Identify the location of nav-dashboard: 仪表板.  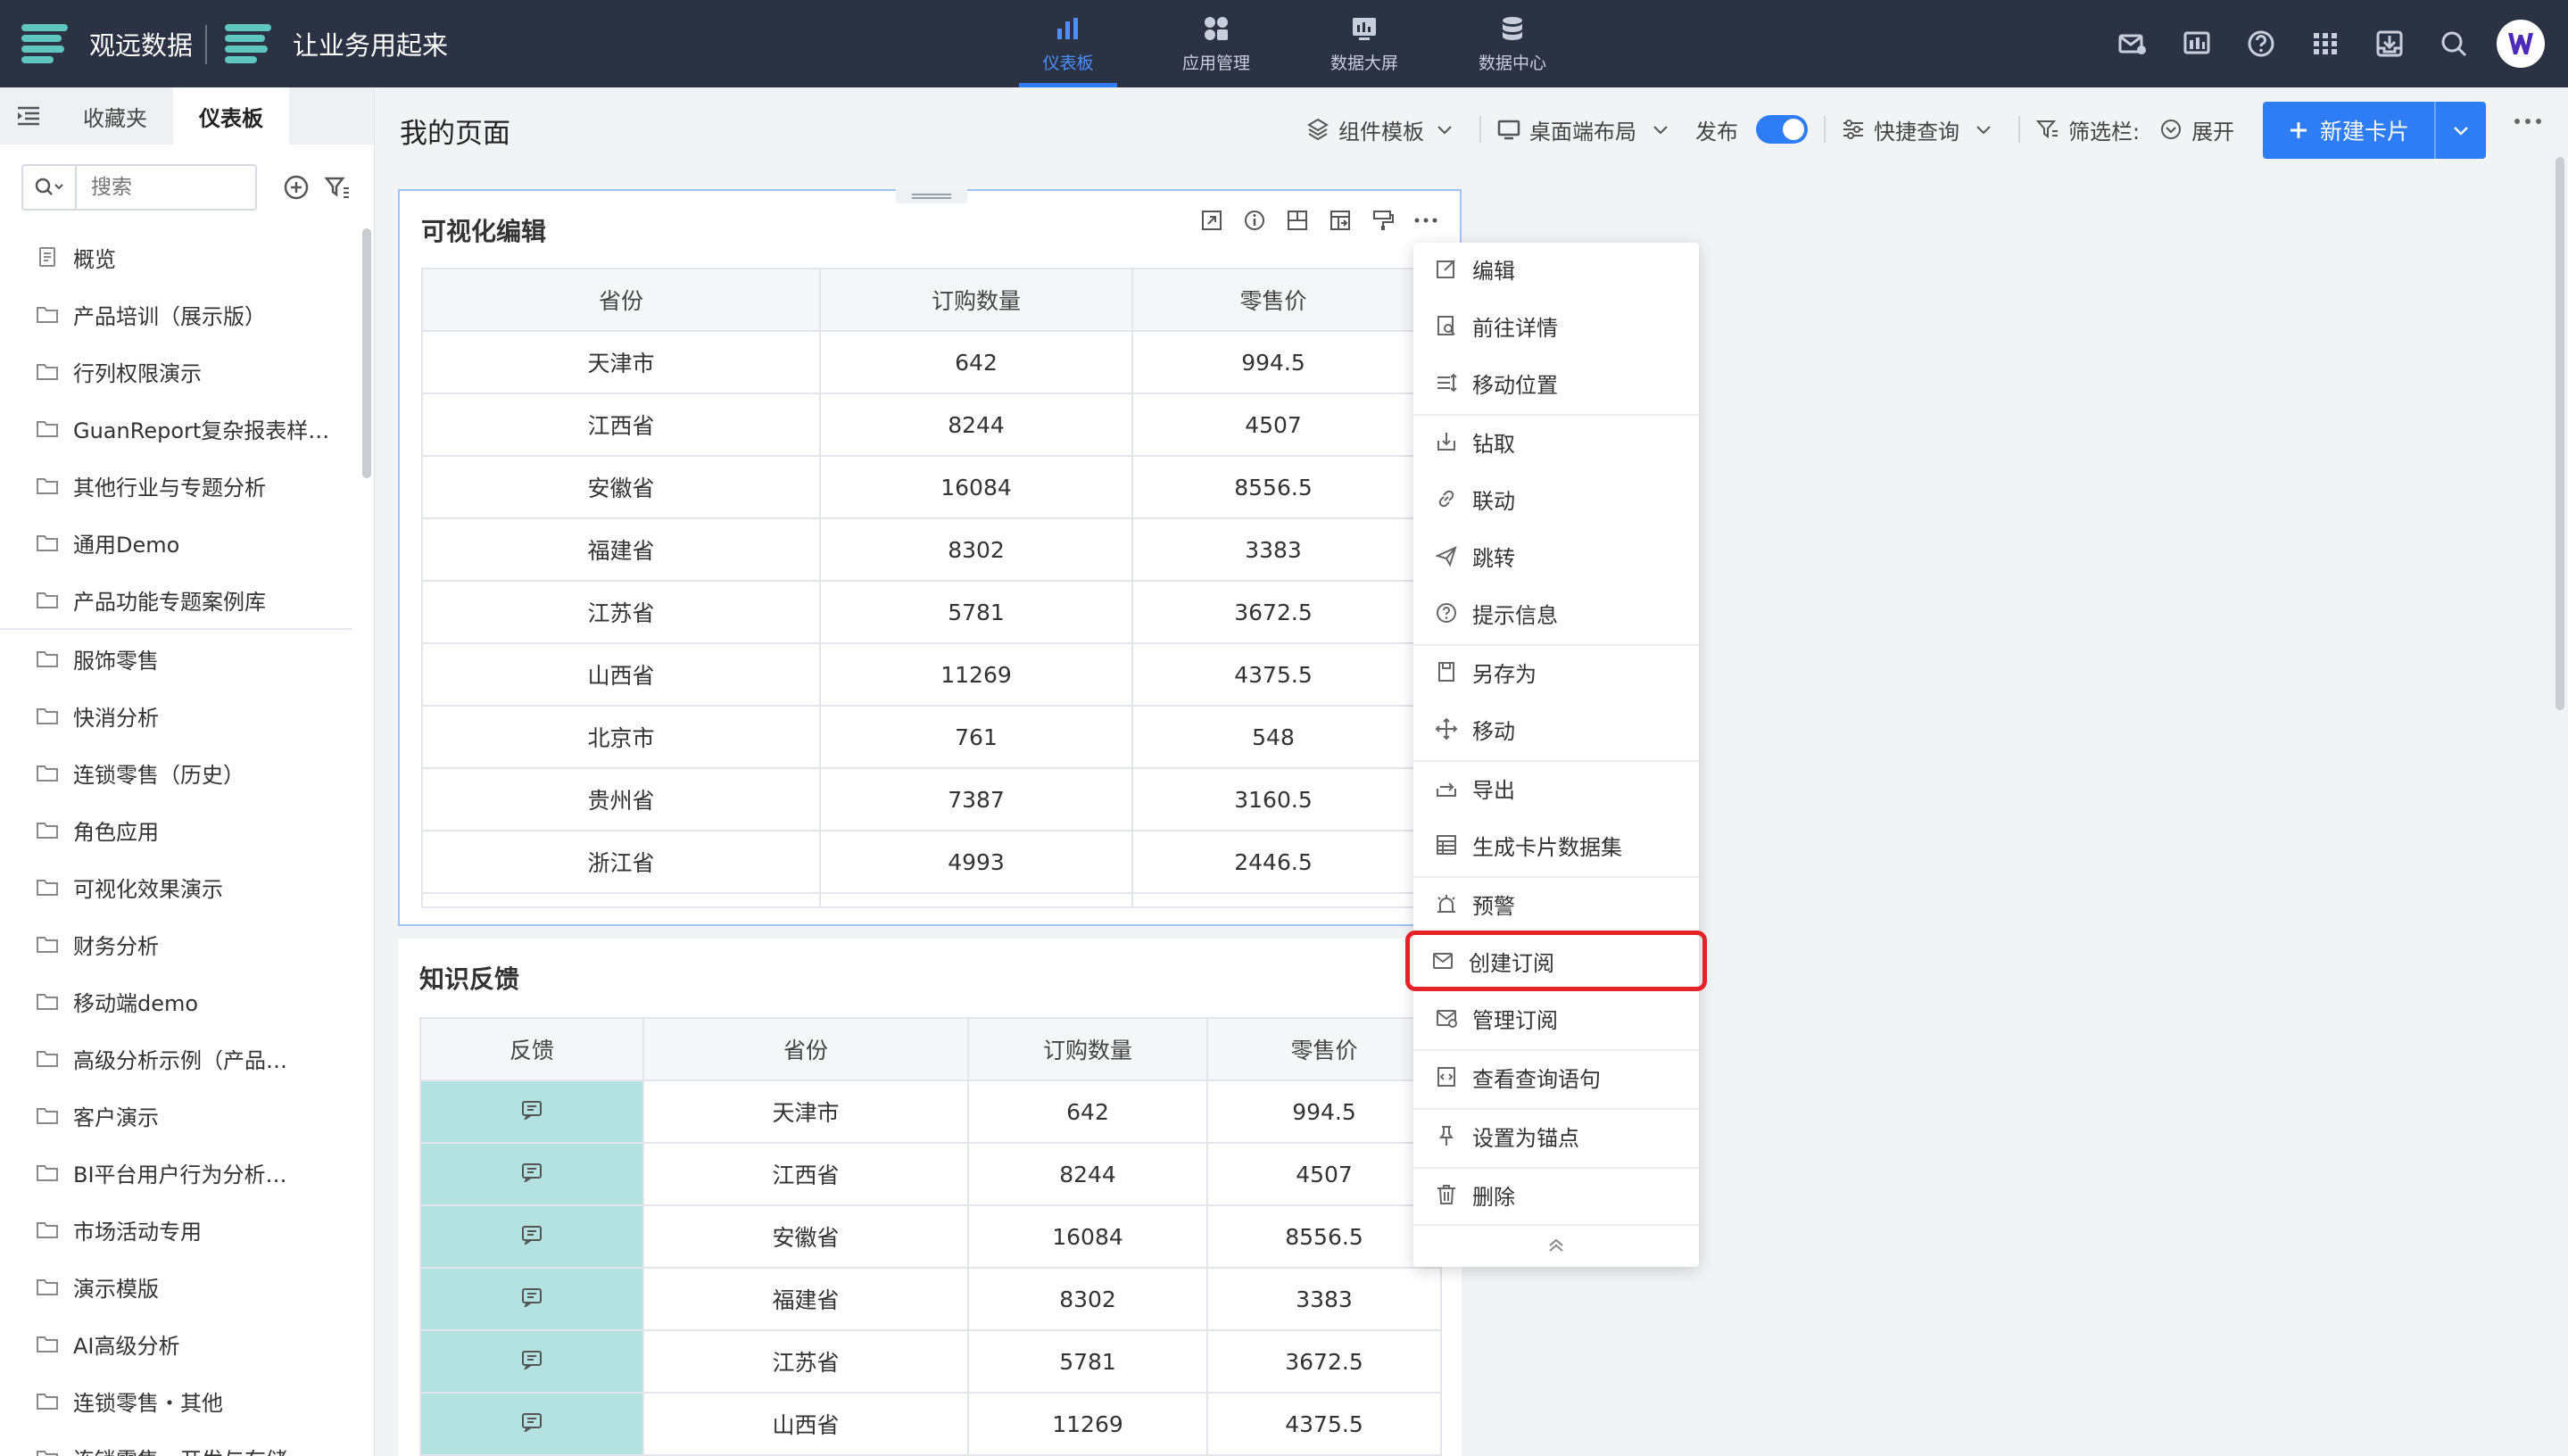
(1068, 43).